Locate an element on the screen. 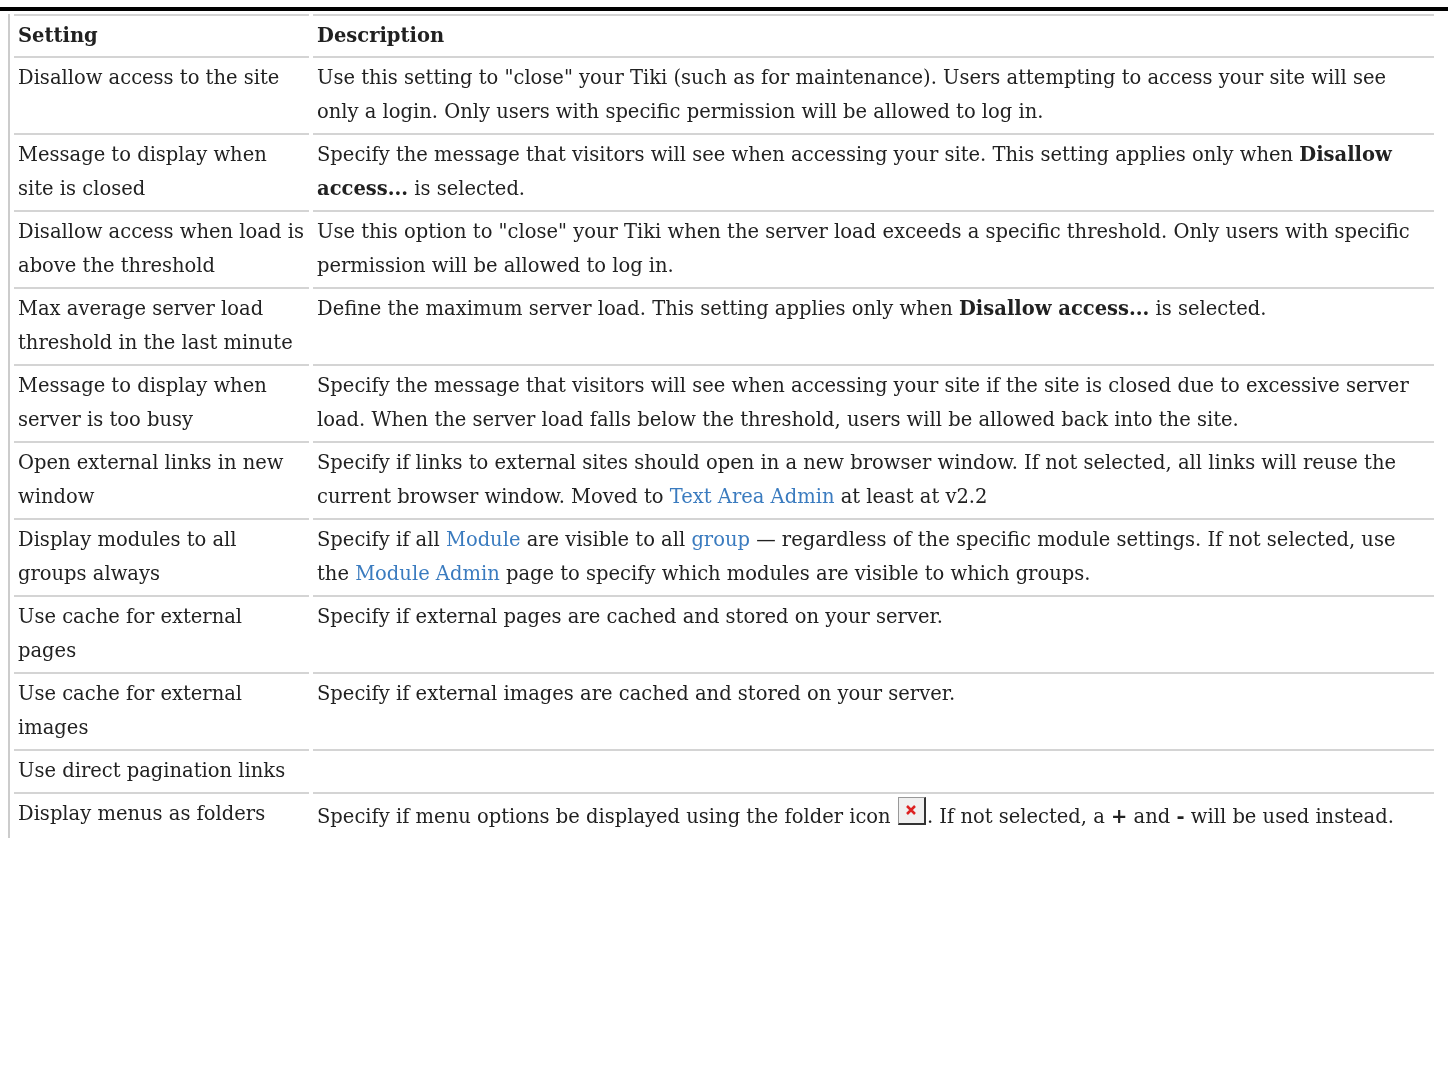 The height and width of the screenshot is (1090, 1448). setting-description: Define the maximum server load. This setting applies only when Disallow access... is selected. is located at coordinates (873, 325).